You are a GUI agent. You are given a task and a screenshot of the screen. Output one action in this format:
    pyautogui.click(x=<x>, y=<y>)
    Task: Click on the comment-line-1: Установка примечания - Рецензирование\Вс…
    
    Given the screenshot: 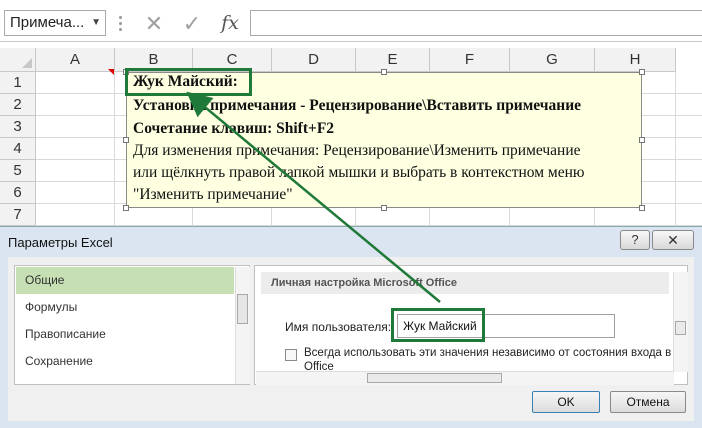 What is the action you would take?
    pyautogui.click(x=357, y=105)
    